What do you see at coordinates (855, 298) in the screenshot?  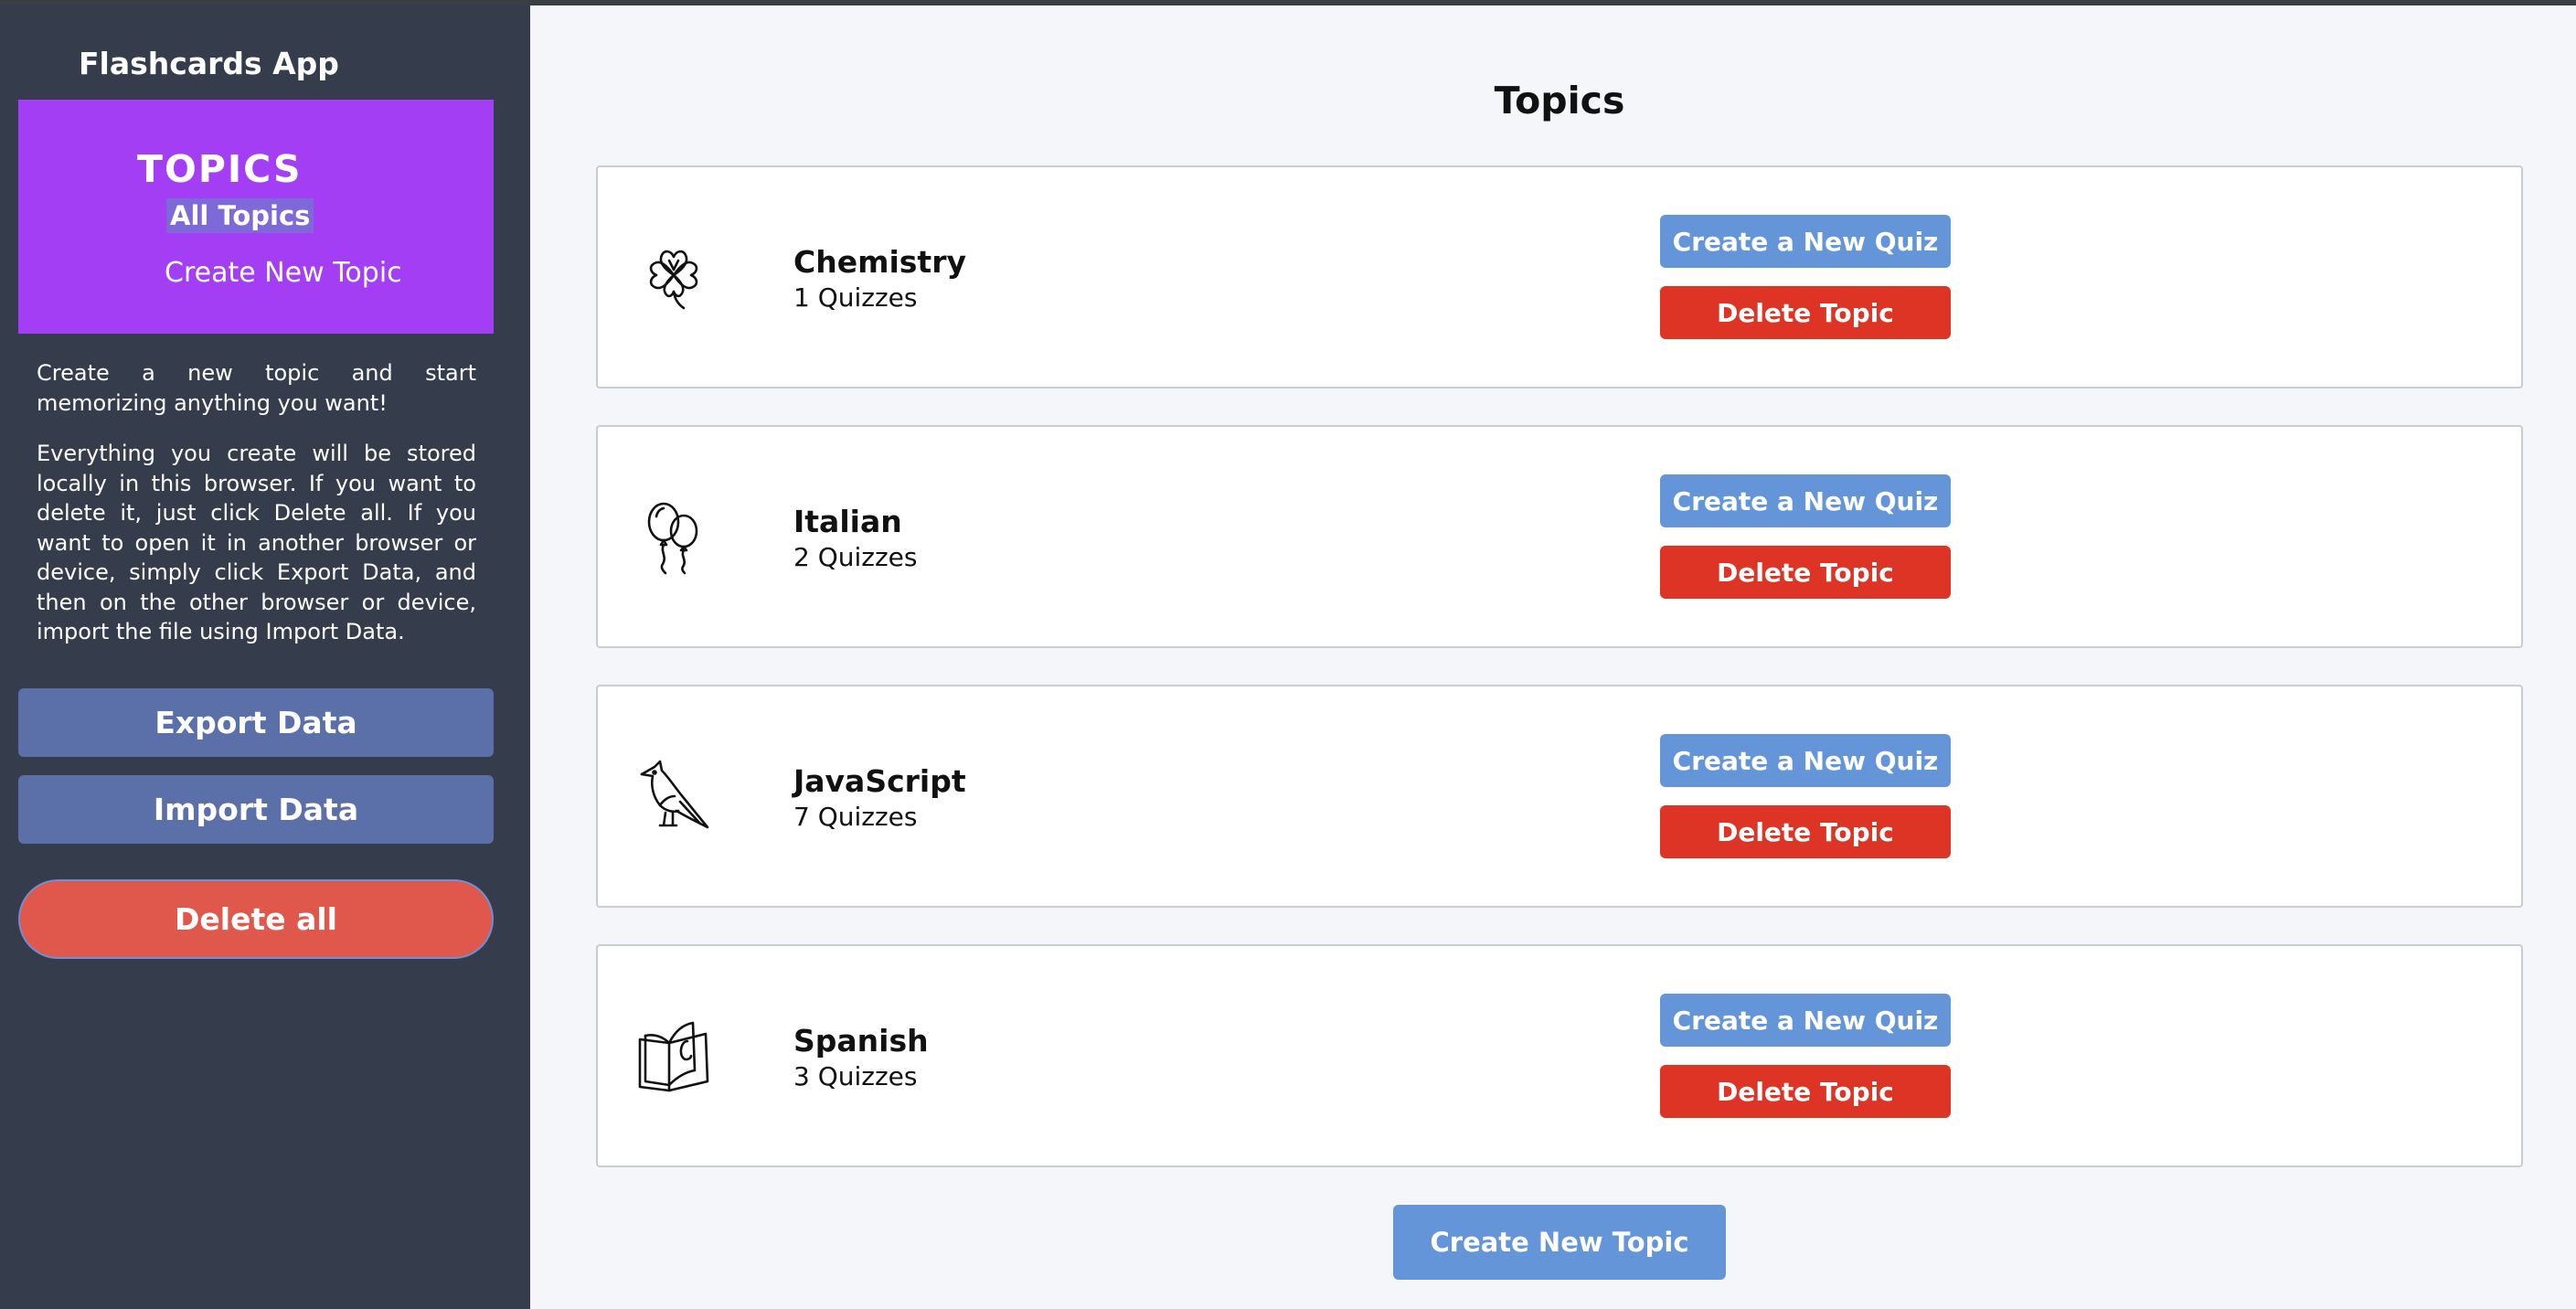 I see `topic-quiz-count: 1 Quizzes` at bounding box center [855, 298].